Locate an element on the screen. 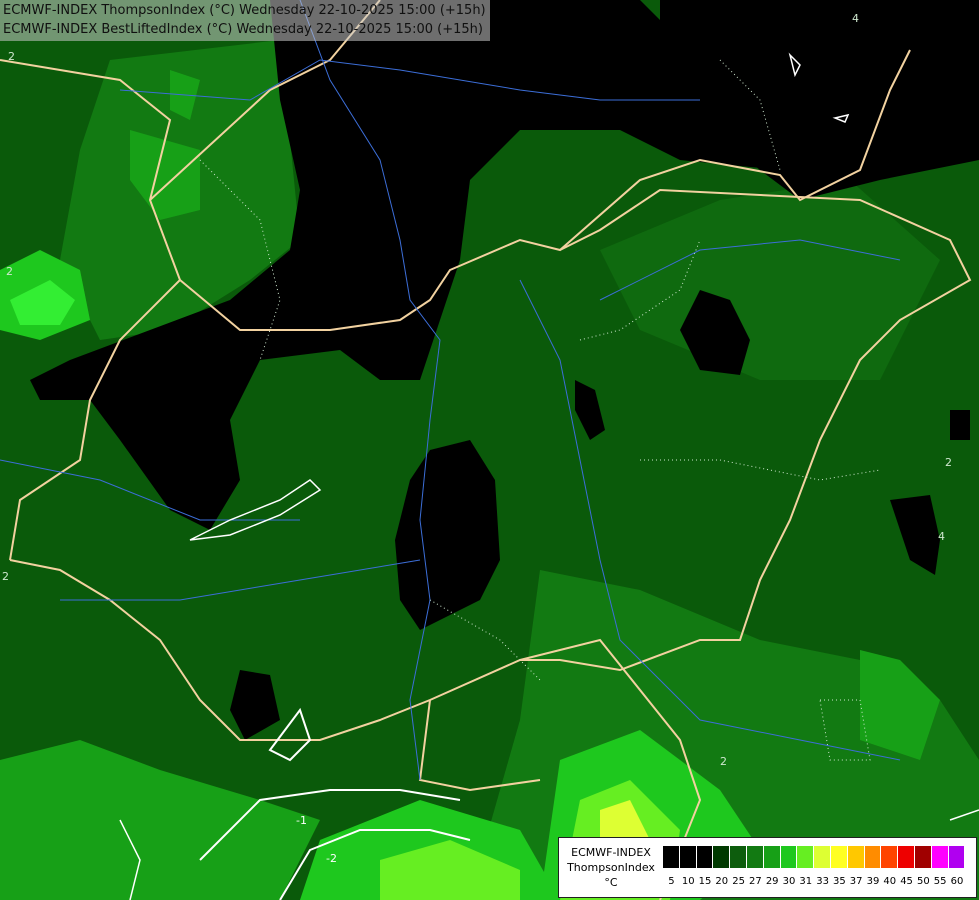 The image size is (979, 900). legend-tick: 35 is located at coordinates (839, 881).